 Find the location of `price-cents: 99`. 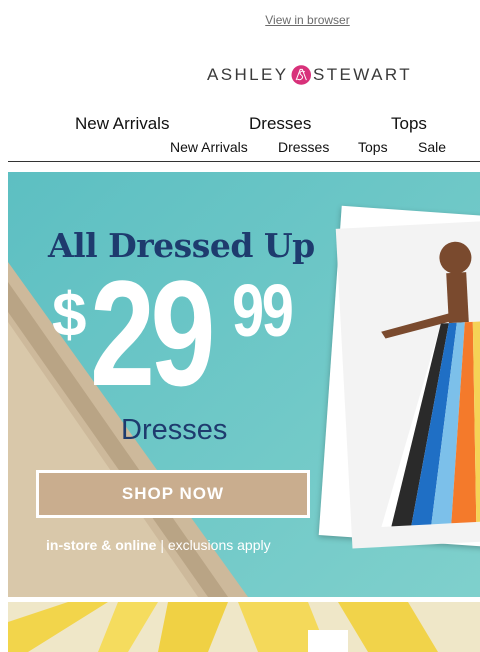

price-cents: 99 is located at coordinates (263, 310).